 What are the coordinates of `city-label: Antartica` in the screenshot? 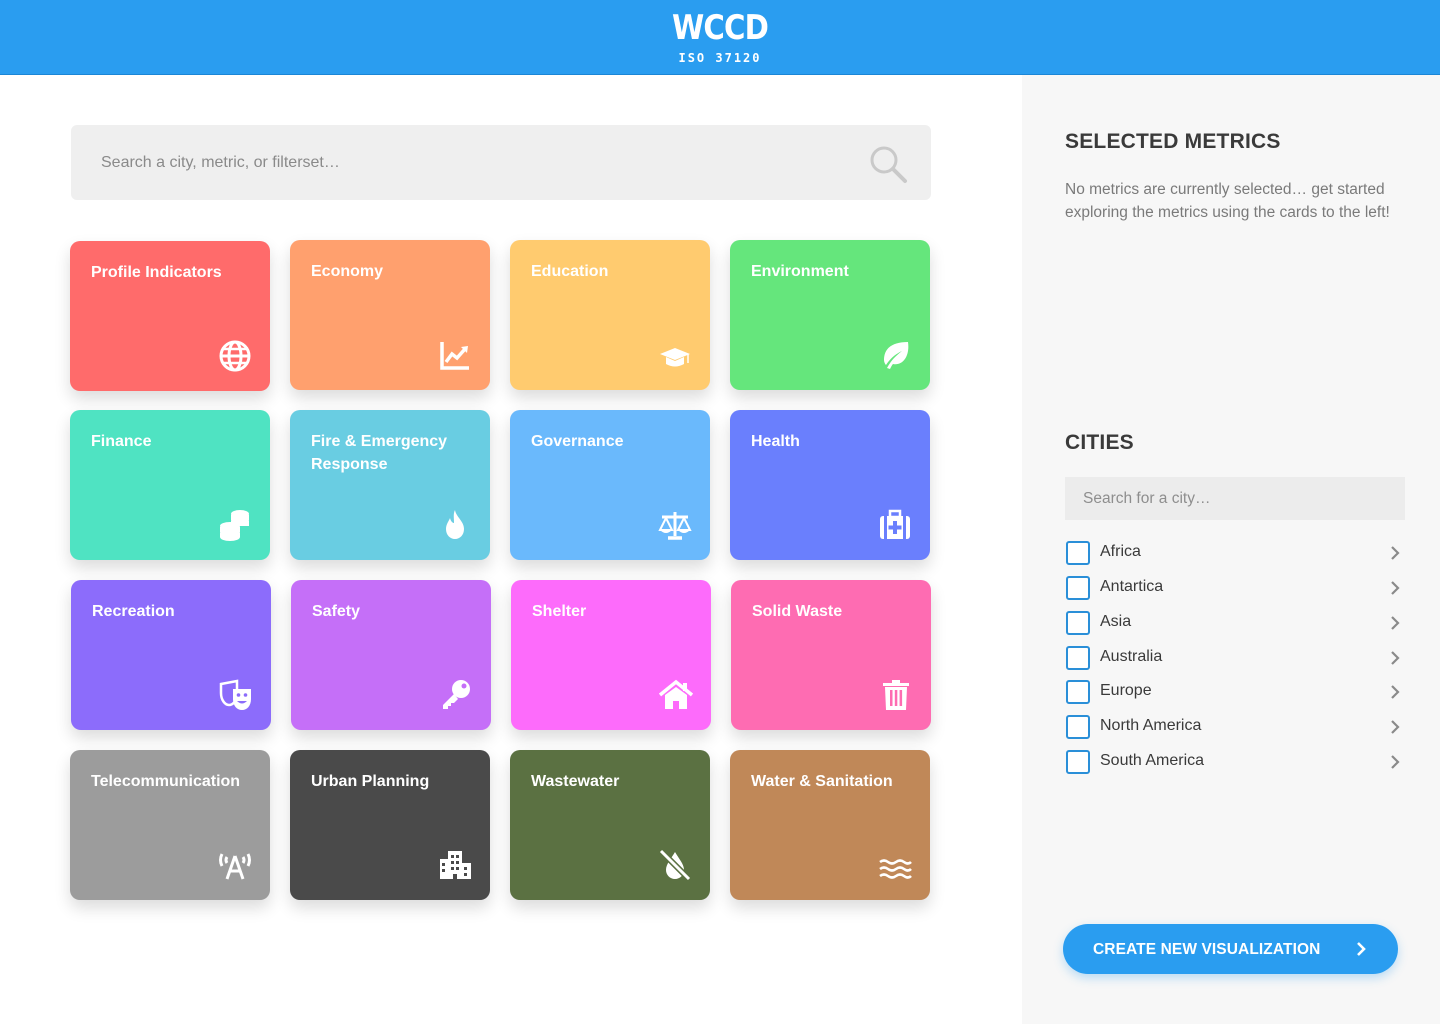 It's located at (1132, 586).